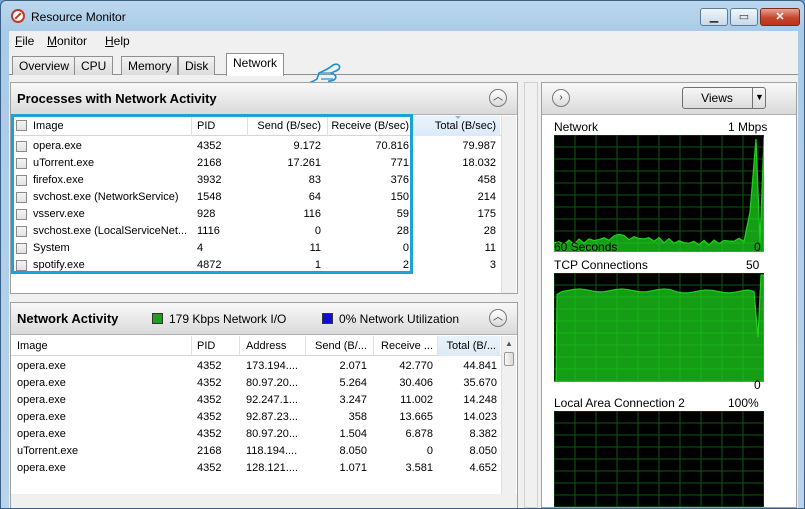 This screenshot has height=509, width=805. What do you see at coordinates (759, 98) in the screenshot?
I see `views-dropdown-arrow-icon: ▼` at bounding box center [759, 98].